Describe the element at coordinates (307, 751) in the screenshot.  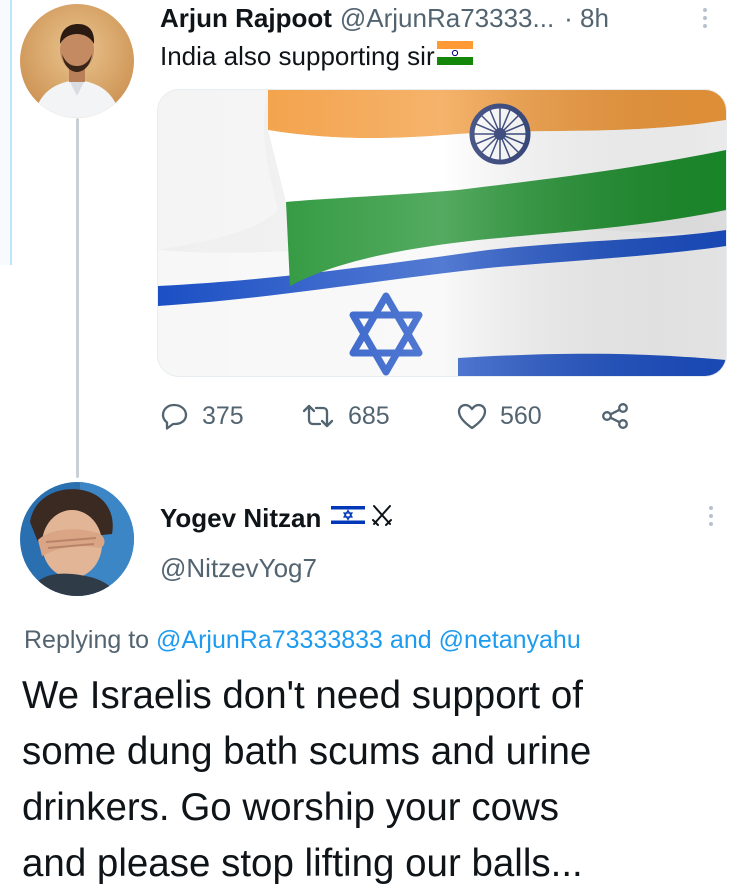
I see `reply-text-line: some dung bath scums and urine` at that location.